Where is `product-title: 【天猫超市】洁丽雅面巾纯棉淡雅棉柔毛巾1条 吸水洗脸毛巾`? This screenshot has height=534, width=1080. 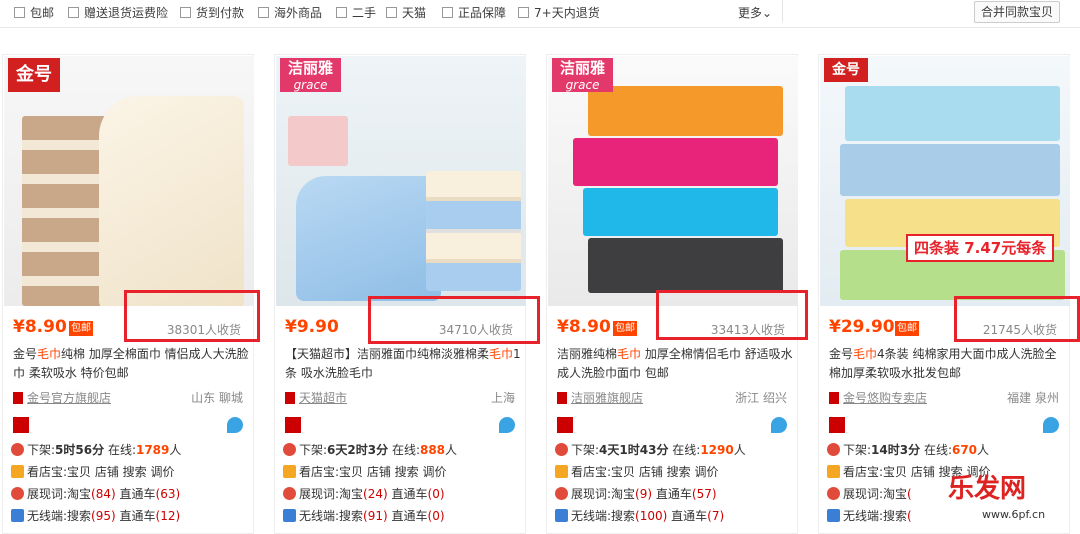 product-title: 【天猫超市】洁丽雅面巾纯棉淡雅棉柔毛巾1条 吸水洗脸毛巾 is located at coordinates (403, 364).